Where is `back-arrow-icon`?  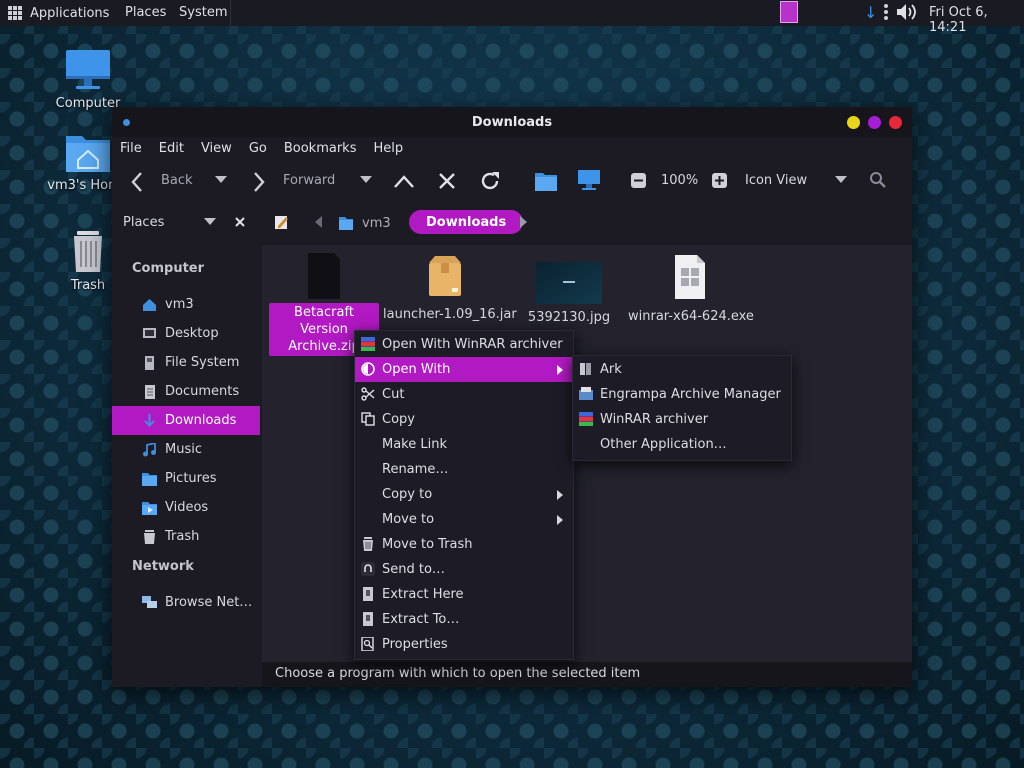
back-arrow-icon is located at coordinates (137, 182).